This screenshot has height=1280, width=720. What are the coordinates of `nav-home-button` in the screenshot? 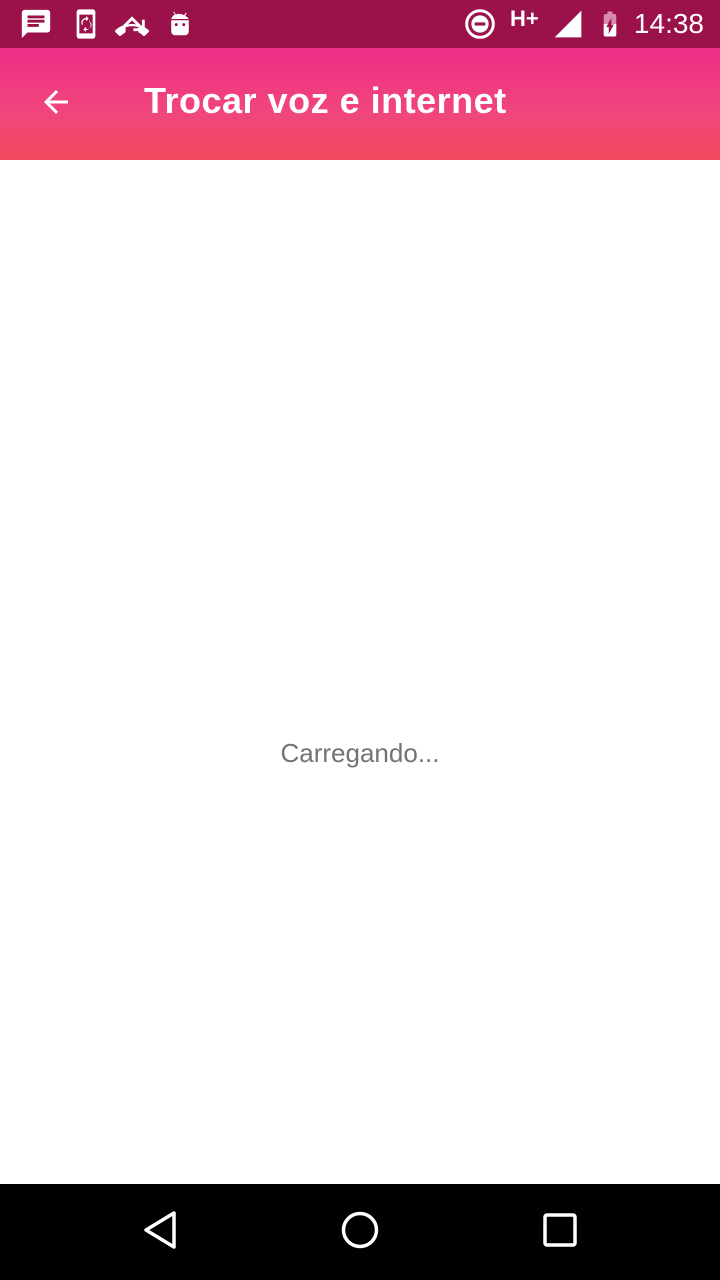 It's located at (360, 1232).